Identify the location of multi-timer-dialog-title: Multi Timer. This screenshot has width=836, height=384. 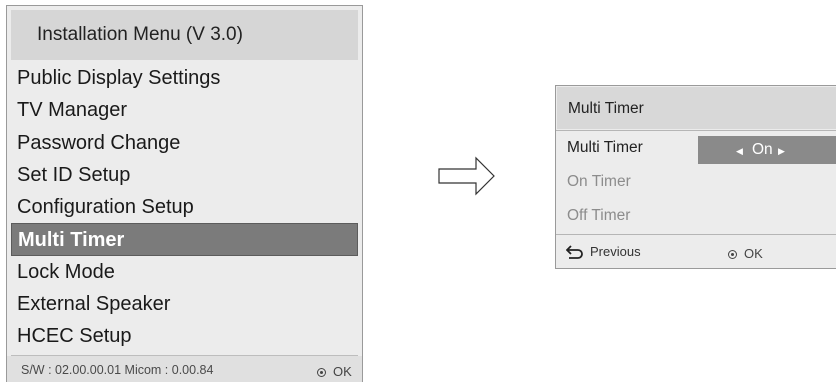
(606, 108).